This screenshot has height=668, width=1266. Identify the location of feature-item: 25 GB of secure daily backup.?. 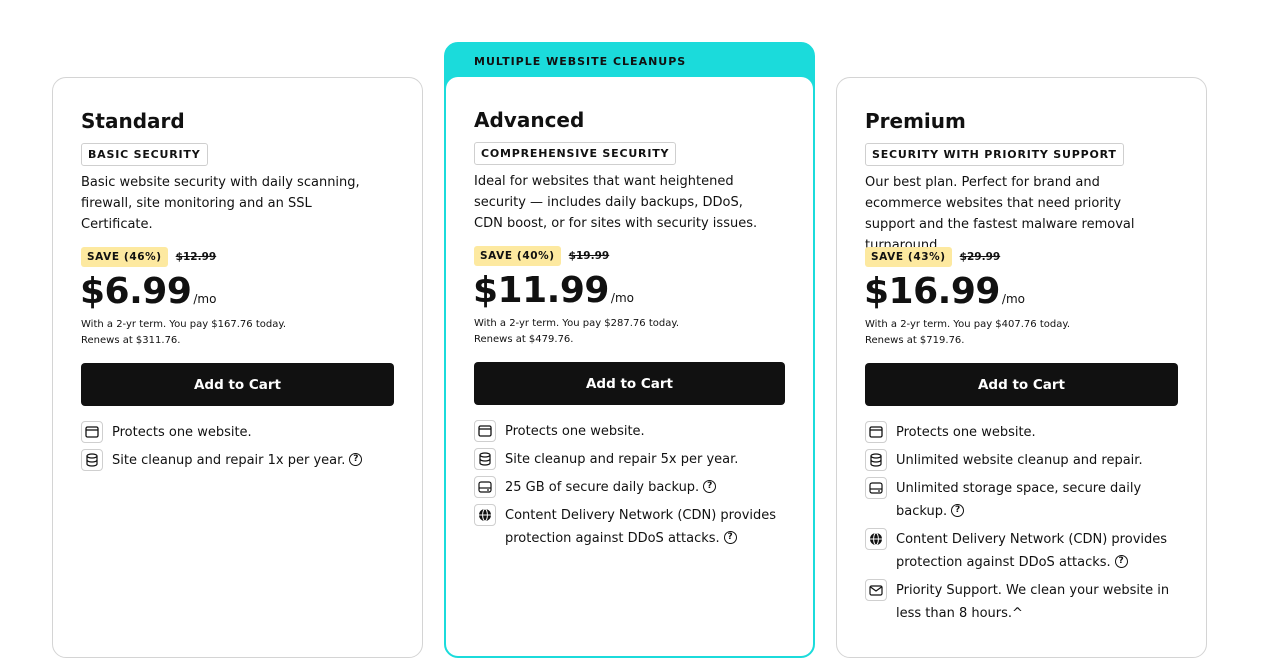
(629, 487).